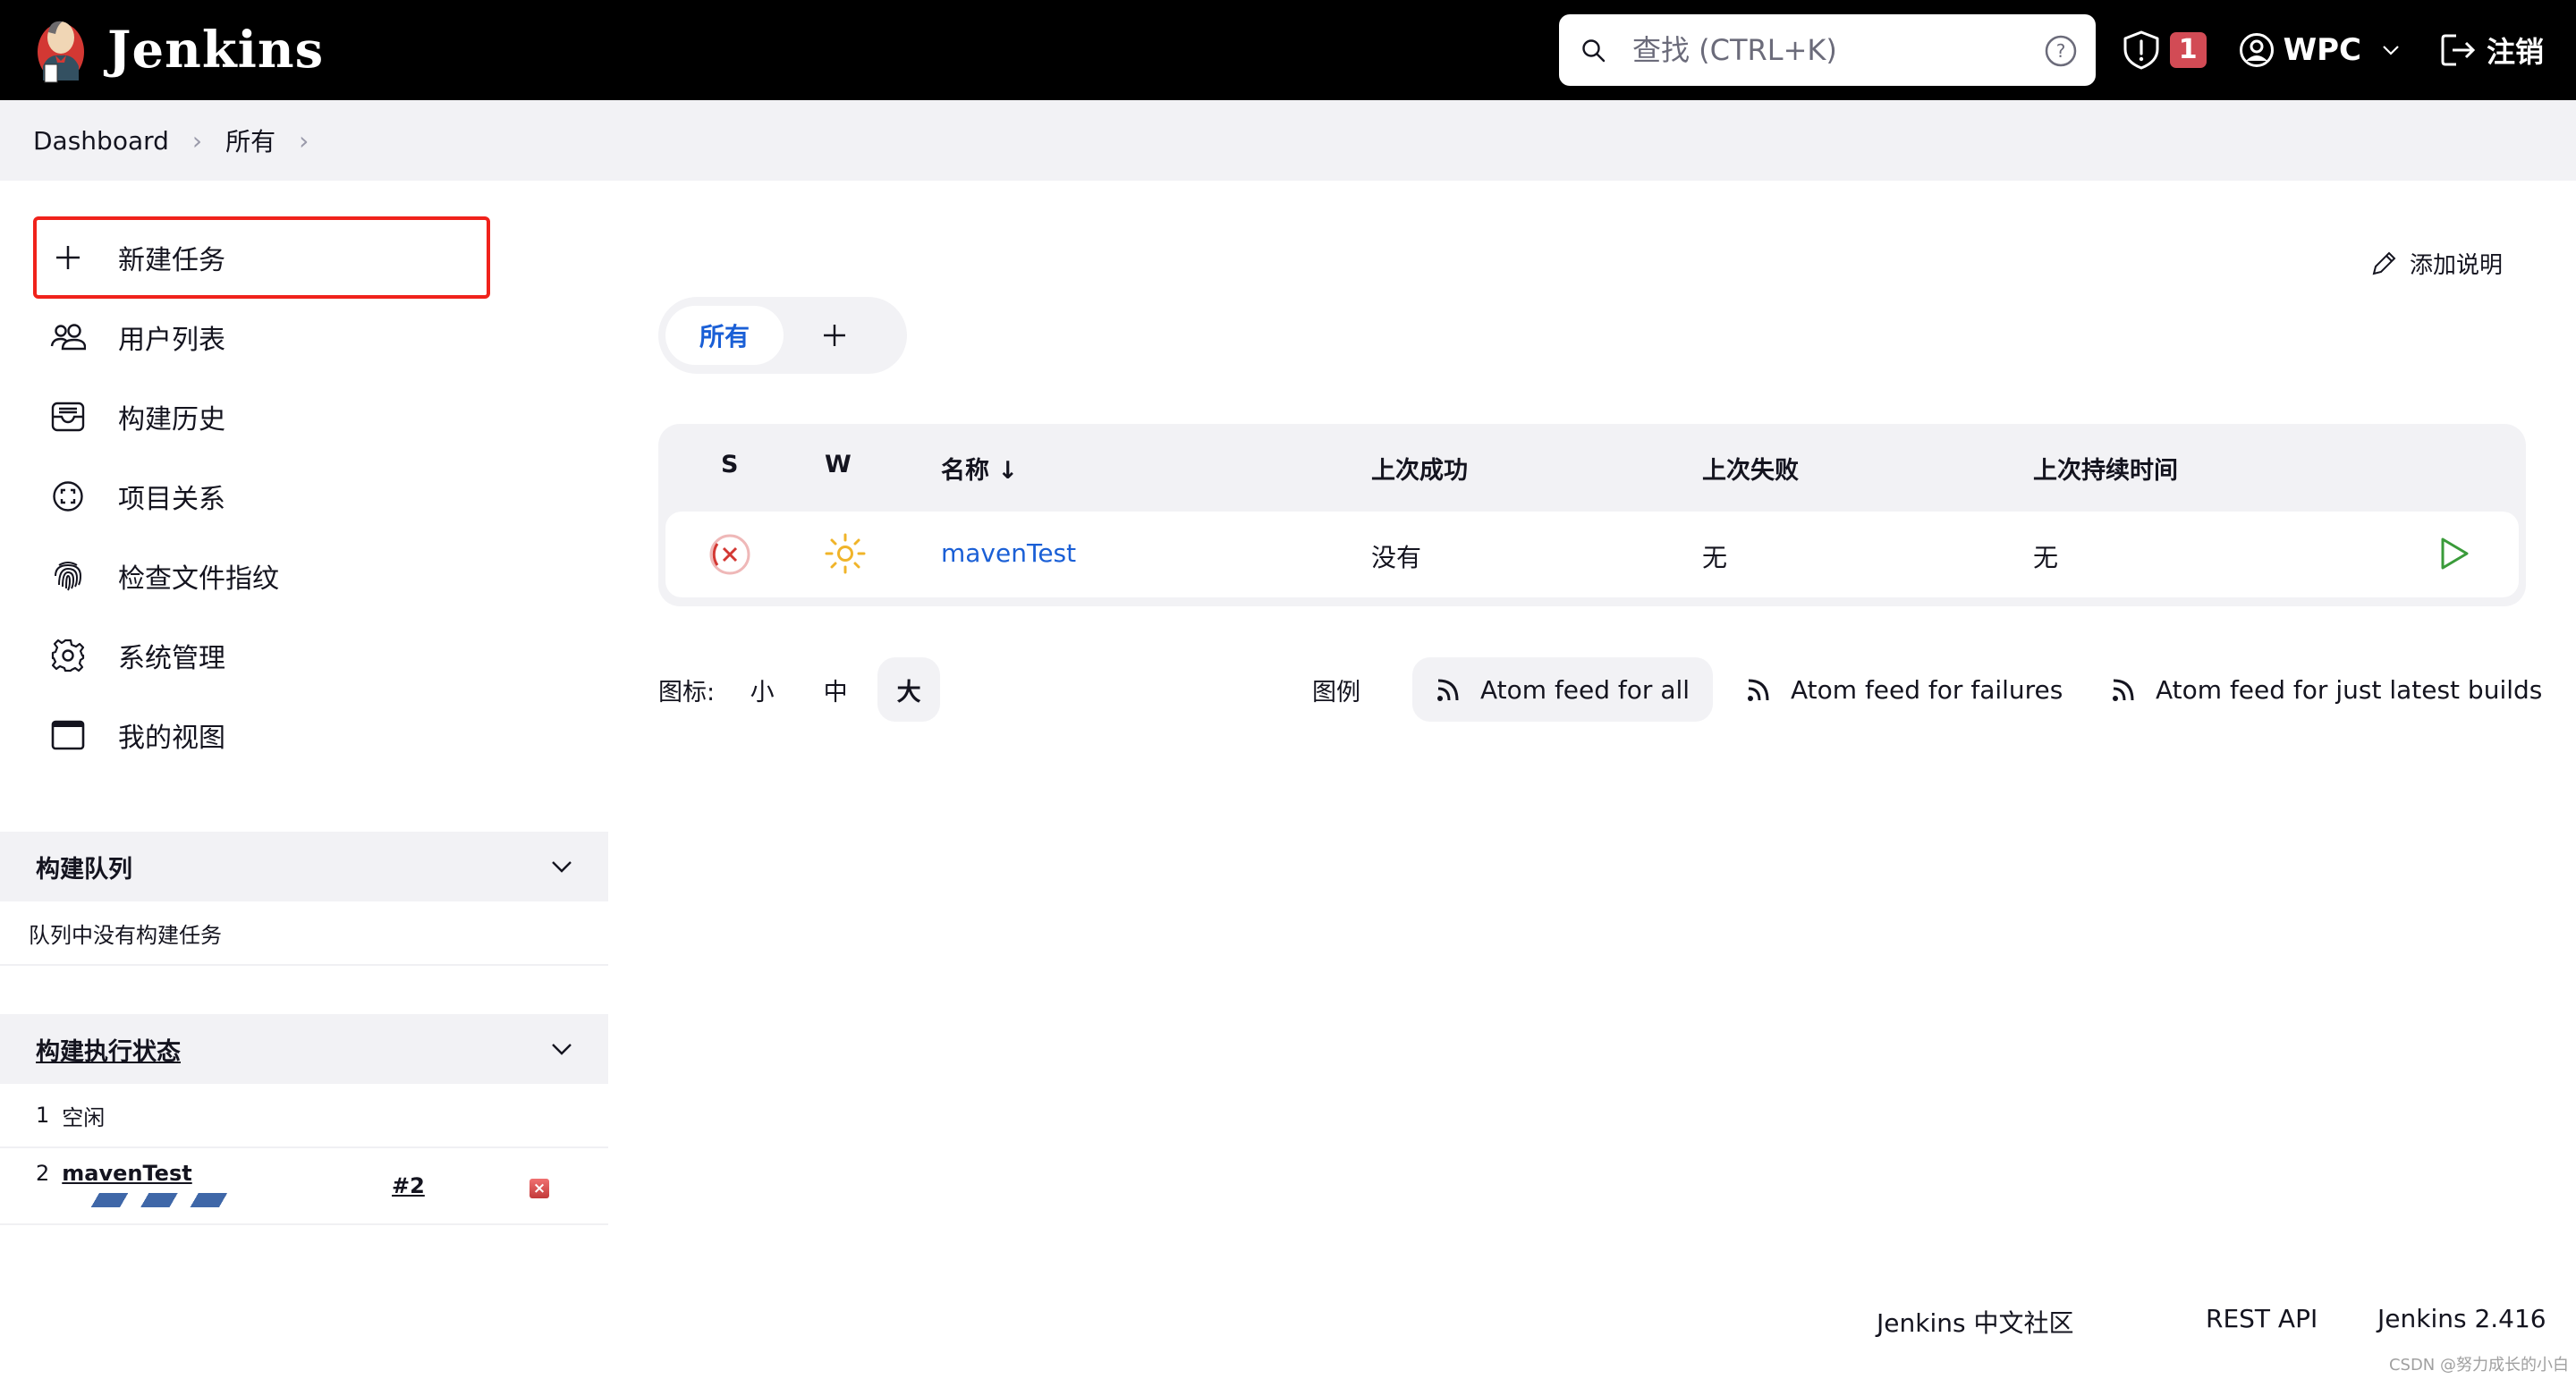 This screenshot has height=1379, width=2576. What do you see at coordinates (250, 140) in the screenshot?
I see `breadcrumb-all: 所有` at bounding box center [250, 140].